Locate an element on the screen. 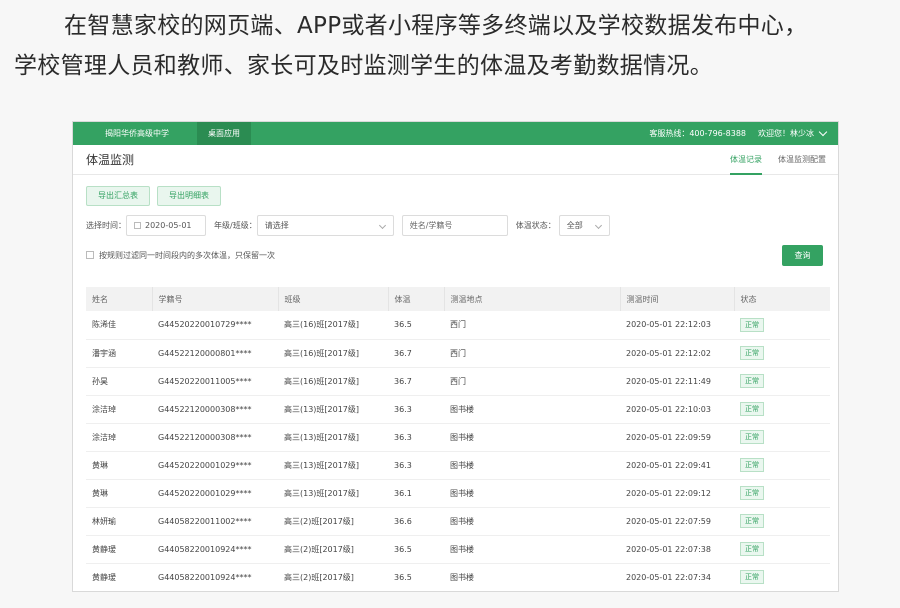 The width and height of the screenshot is (900, 608). grade-select: 请选择 is located at coordinates (325, 225).